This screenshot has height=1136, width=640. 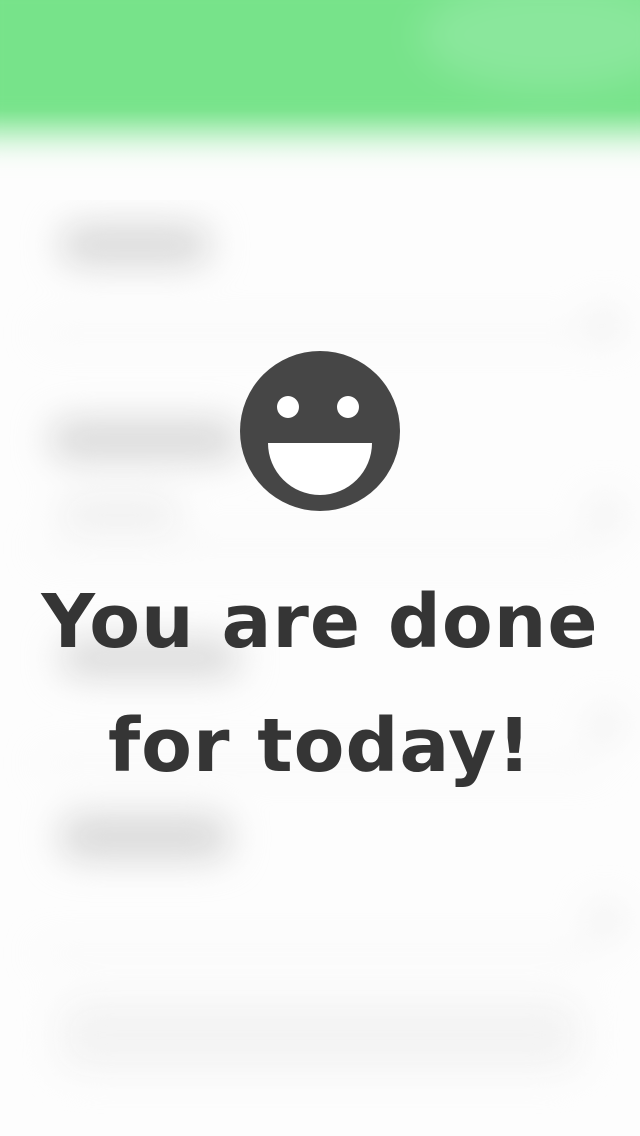 What do you see at coordinates (530, 45) in the screenshot?
I see `blurred-header-highlight` at bounding box center [530, 45].